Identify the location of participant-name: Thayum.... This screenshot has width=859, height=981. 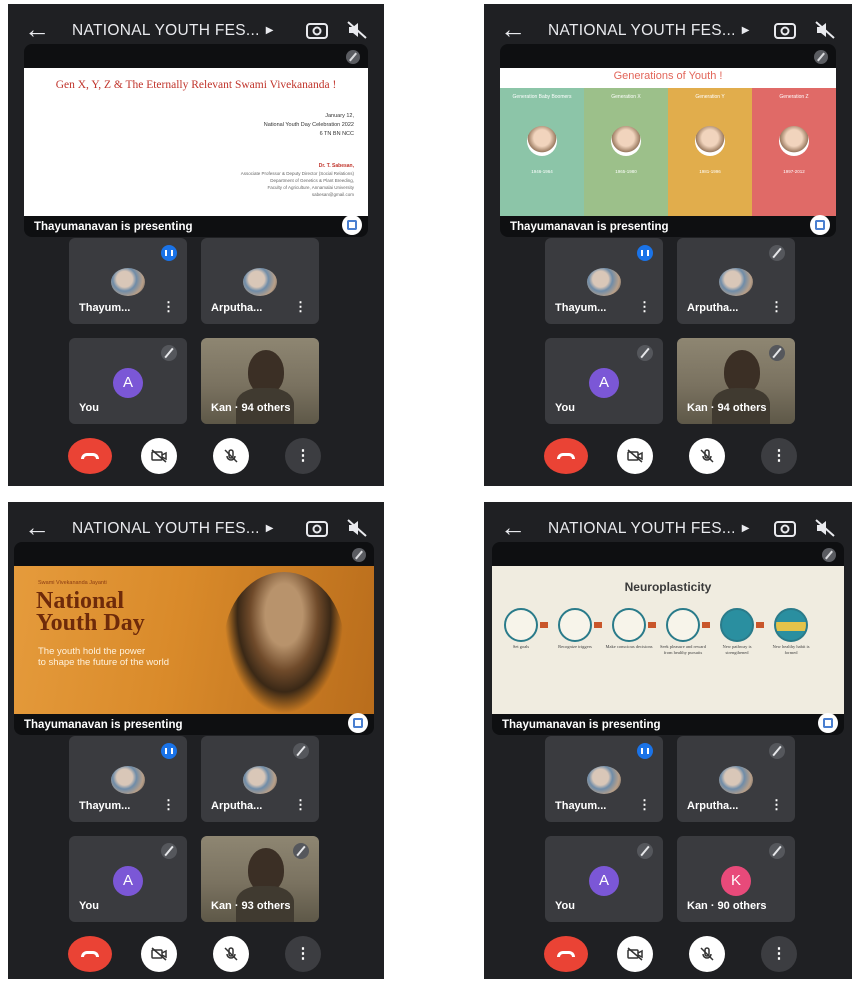
(581, 806).